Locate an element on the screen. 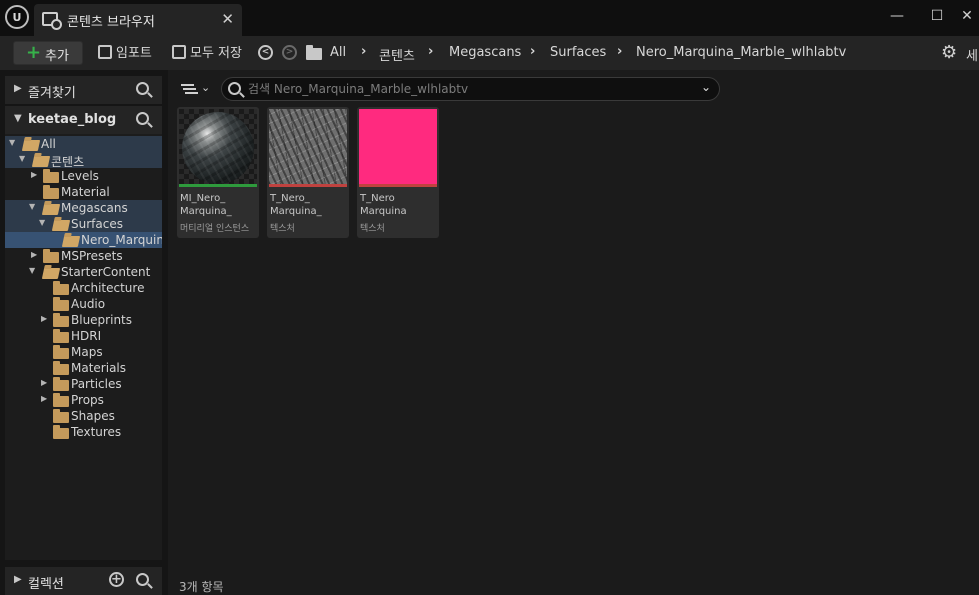  asset-search-box: ⌄ is located at coordinates (470, 89).